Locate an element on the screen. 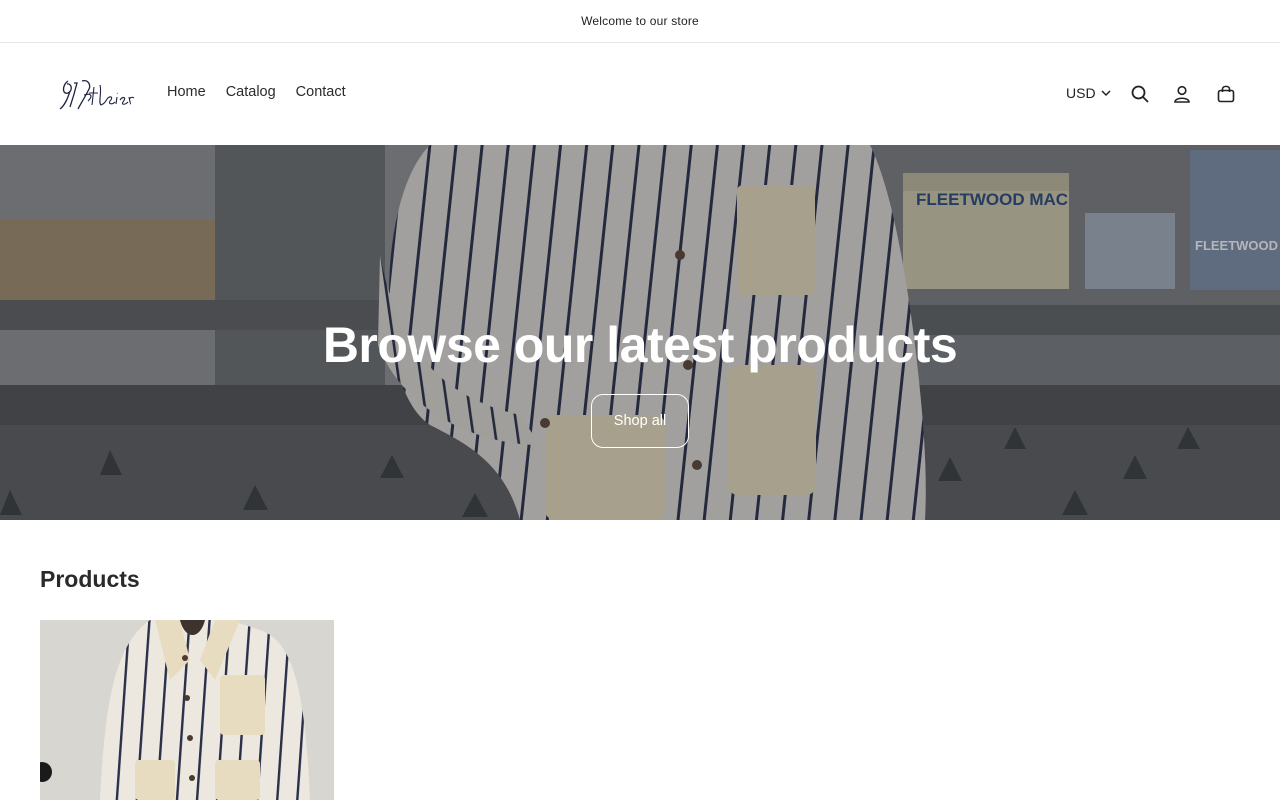 The image size is (1280, 800). main-nav: Home Catalog Contact is located at coordinates (256, 92).